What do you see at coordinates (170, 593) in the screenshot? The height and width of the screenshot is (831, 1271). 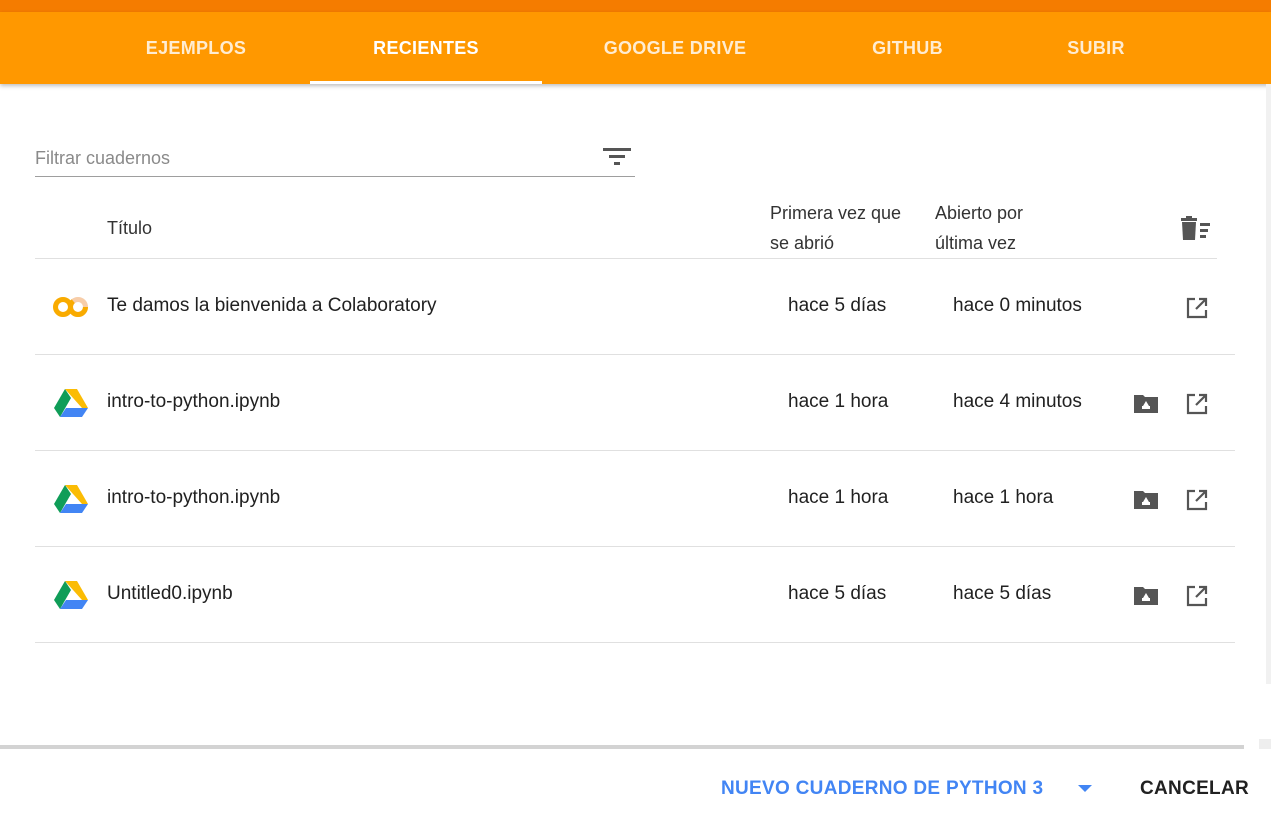 I see `notebook-title: Untitled0.ipynb` at bounding box center [170, 593].